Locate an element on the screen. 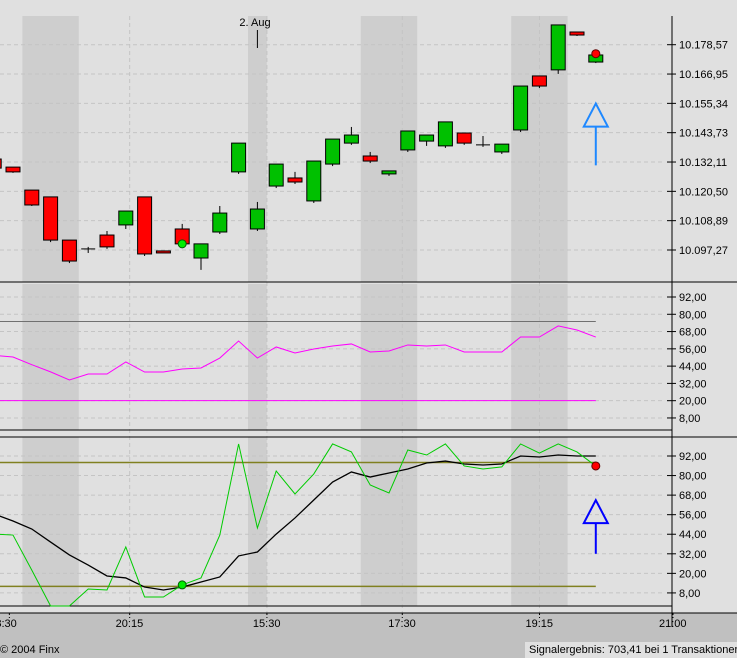 This screenshot has width=737, height=658. x-tick-label: 21:00 is located at coordinates (673, 624).